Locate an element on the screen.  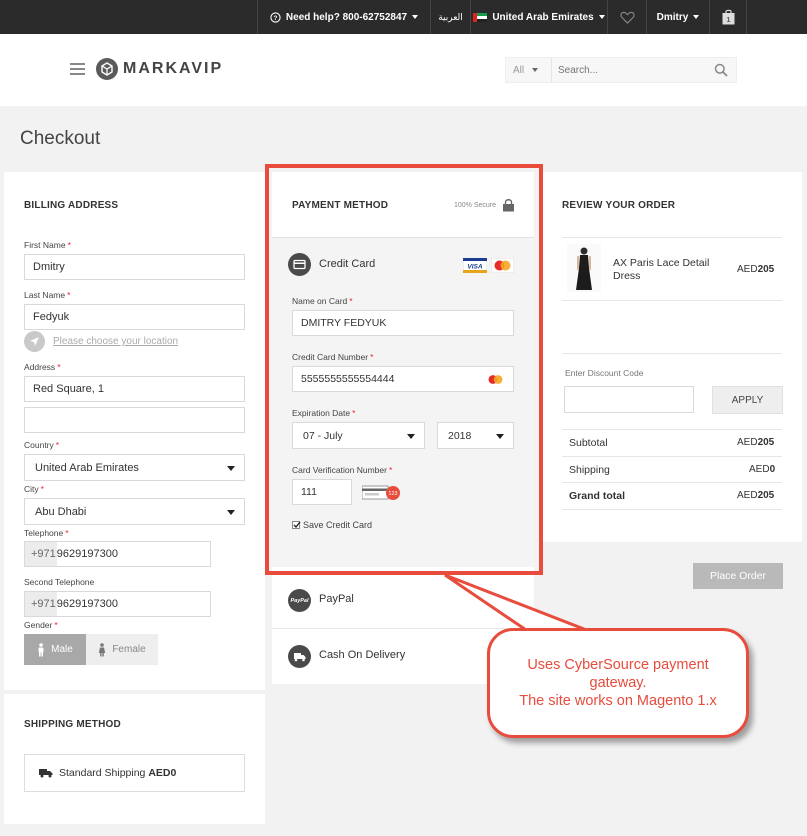
place-order-button: Place Order is located at coordinates (738, 576).